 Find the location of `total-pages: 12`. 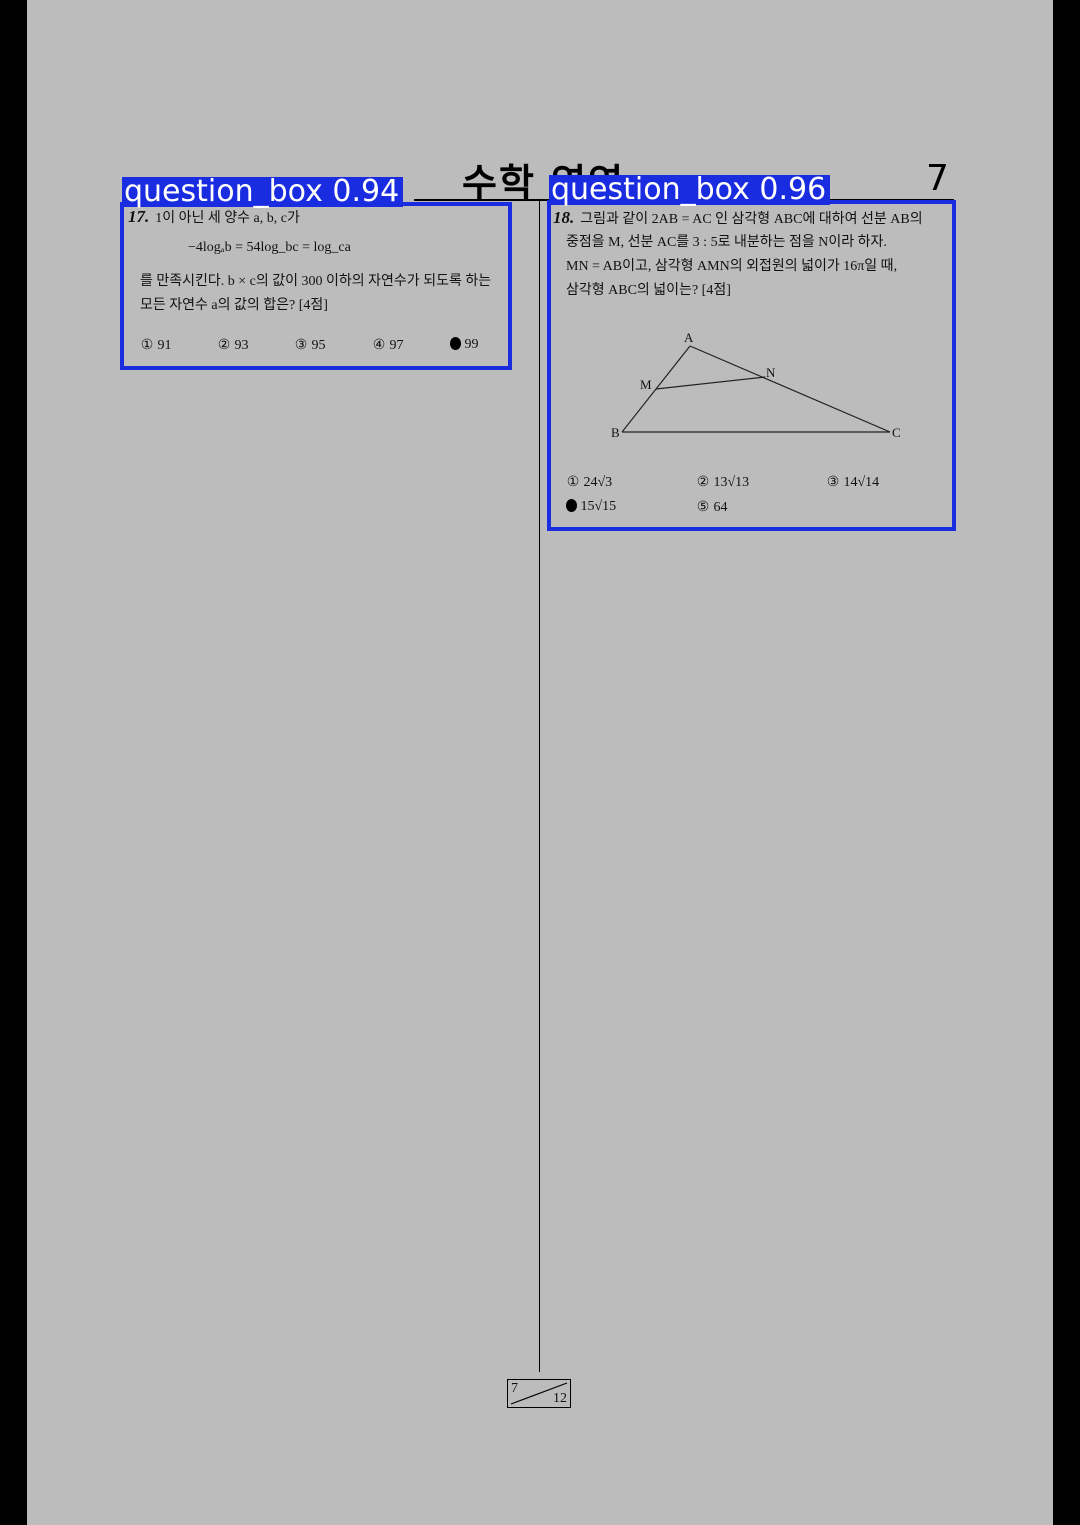

total-pages: 12 is located at coordinates (560, 1398).